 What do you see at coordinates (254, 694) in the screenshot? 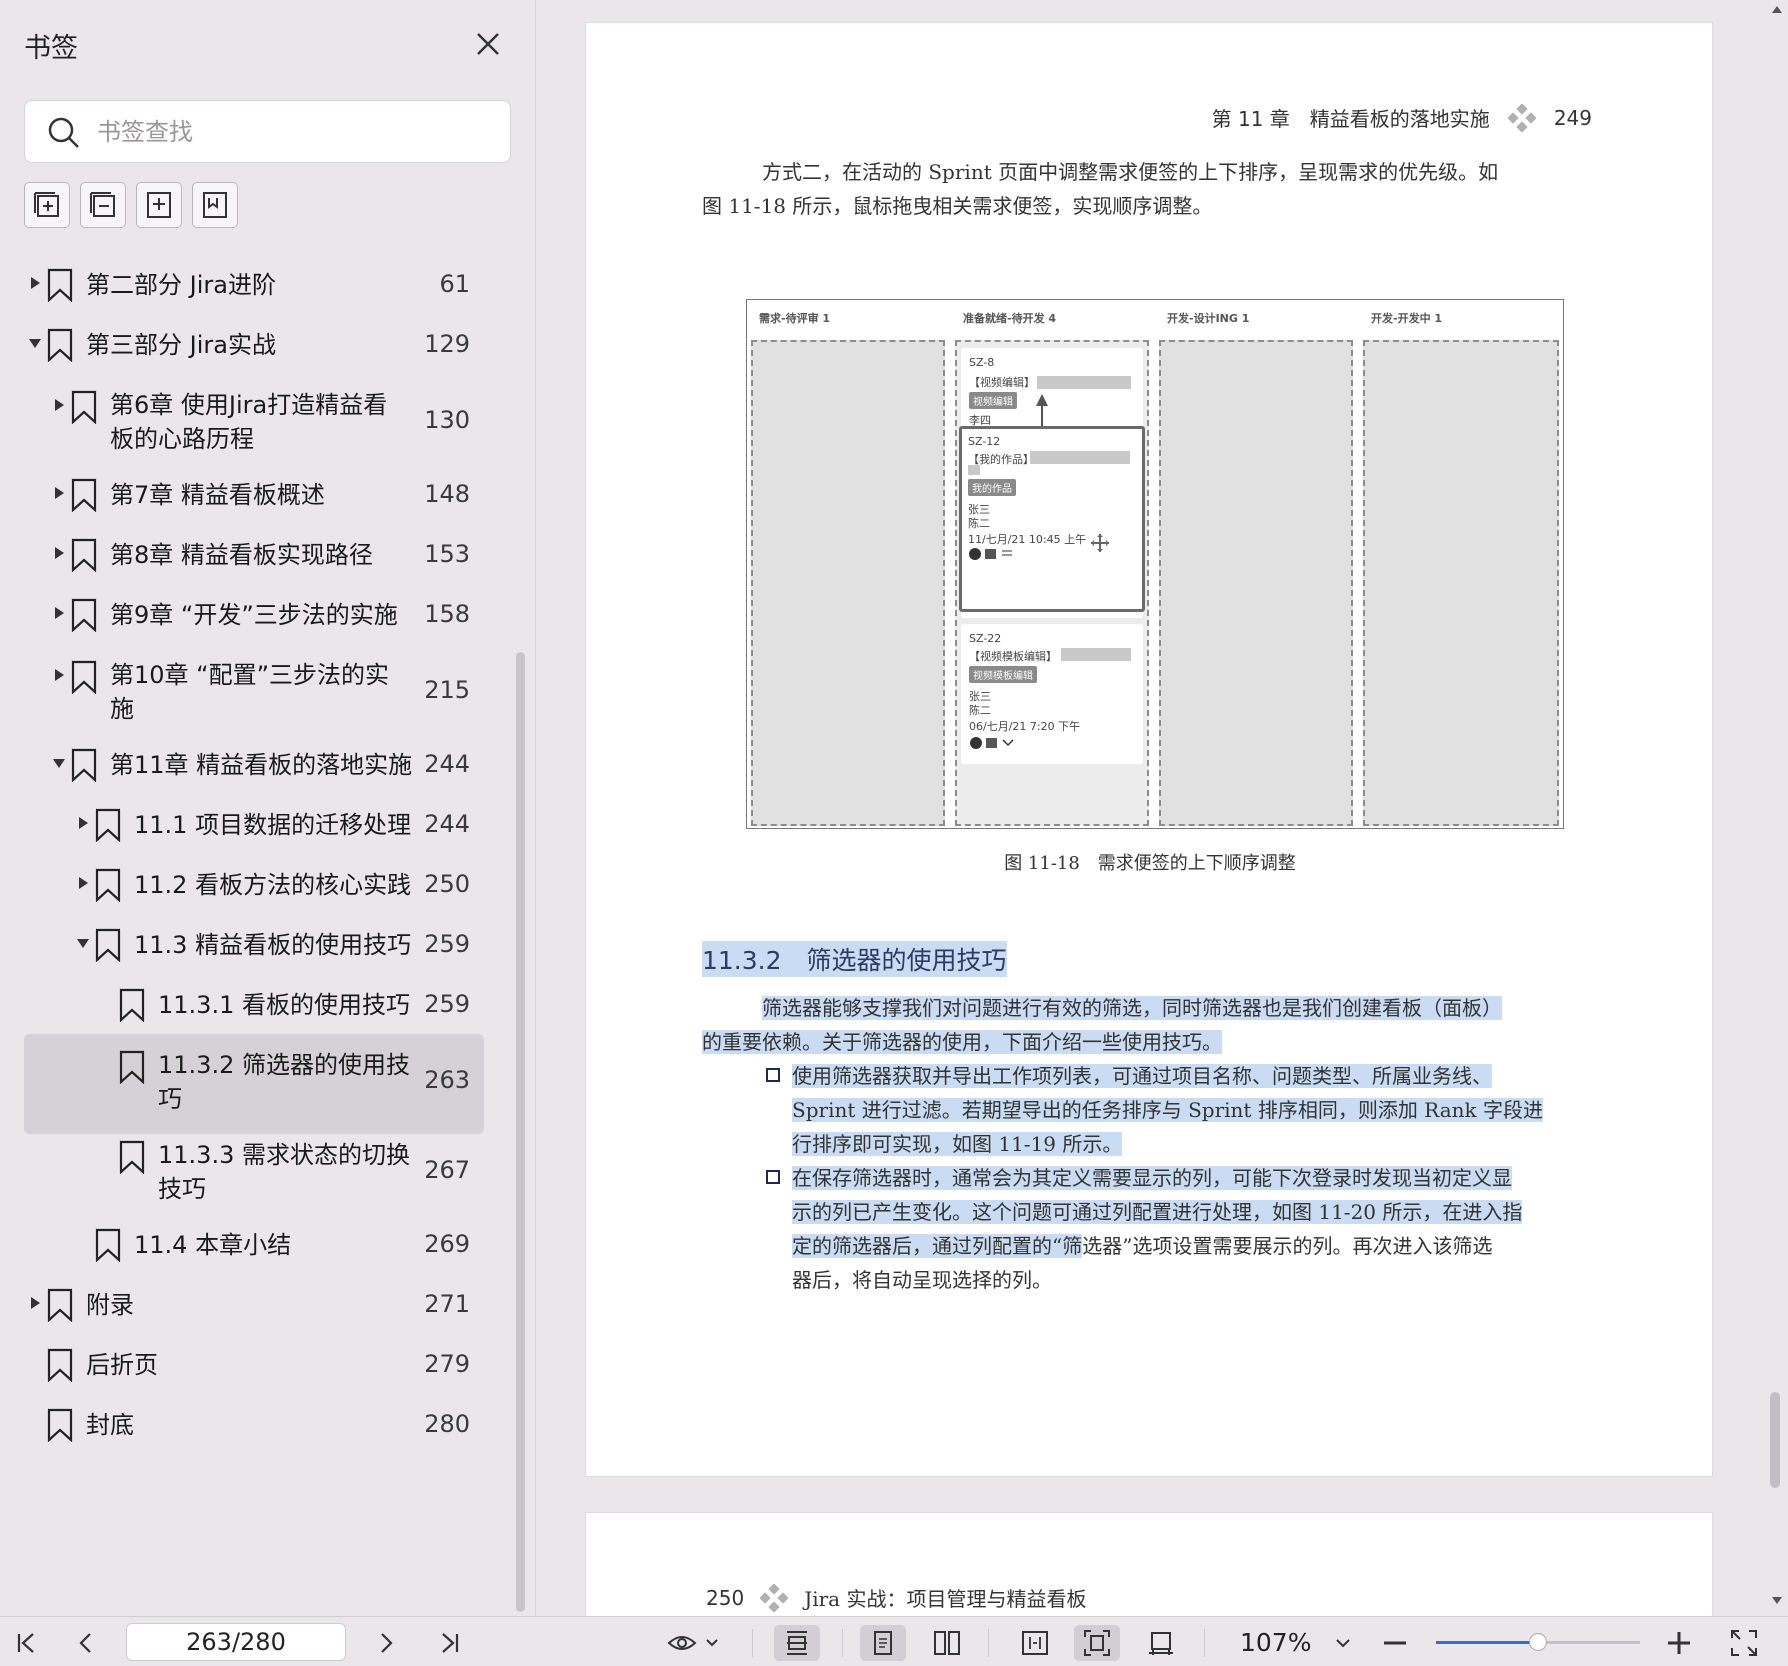
I see `bookmark-item: 第10章 “配置”三步法的实施 215` at bounding box center [254, 694].